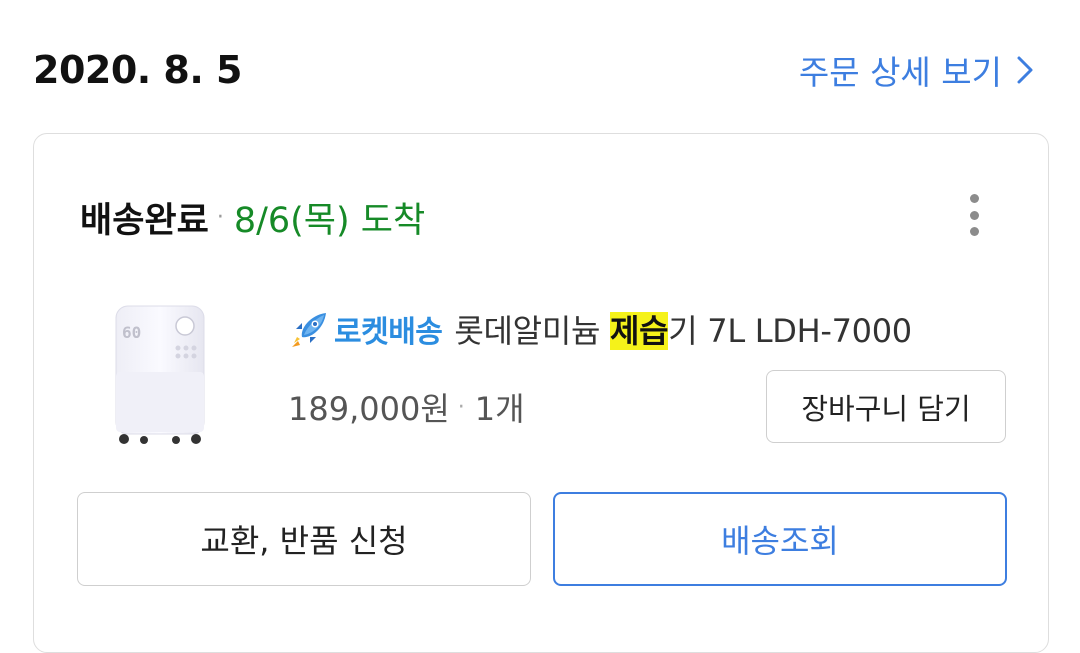  Describe the element at coordinates (310, 329) in the screenshot. I see `rocket-icon` at that location.